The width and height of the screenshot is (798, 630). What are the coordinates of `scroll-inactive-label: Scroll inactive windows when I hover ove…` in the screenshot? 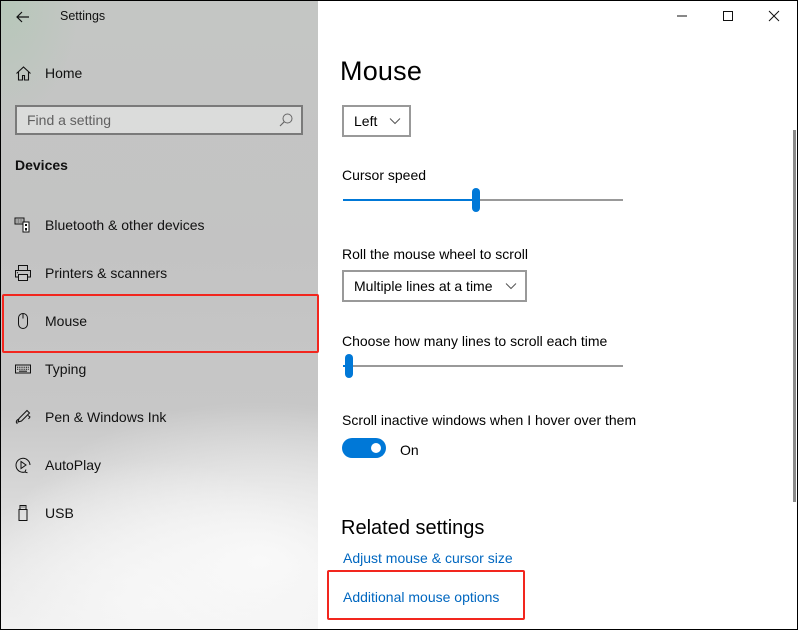 It's located at (489, 420).